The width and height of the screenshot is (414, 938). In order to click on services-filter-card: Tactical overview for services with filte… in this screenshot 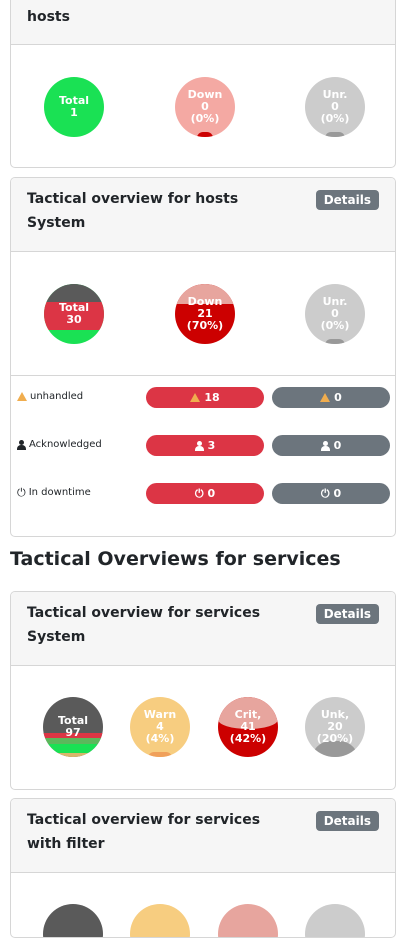, I will do `click(203, 868)`.